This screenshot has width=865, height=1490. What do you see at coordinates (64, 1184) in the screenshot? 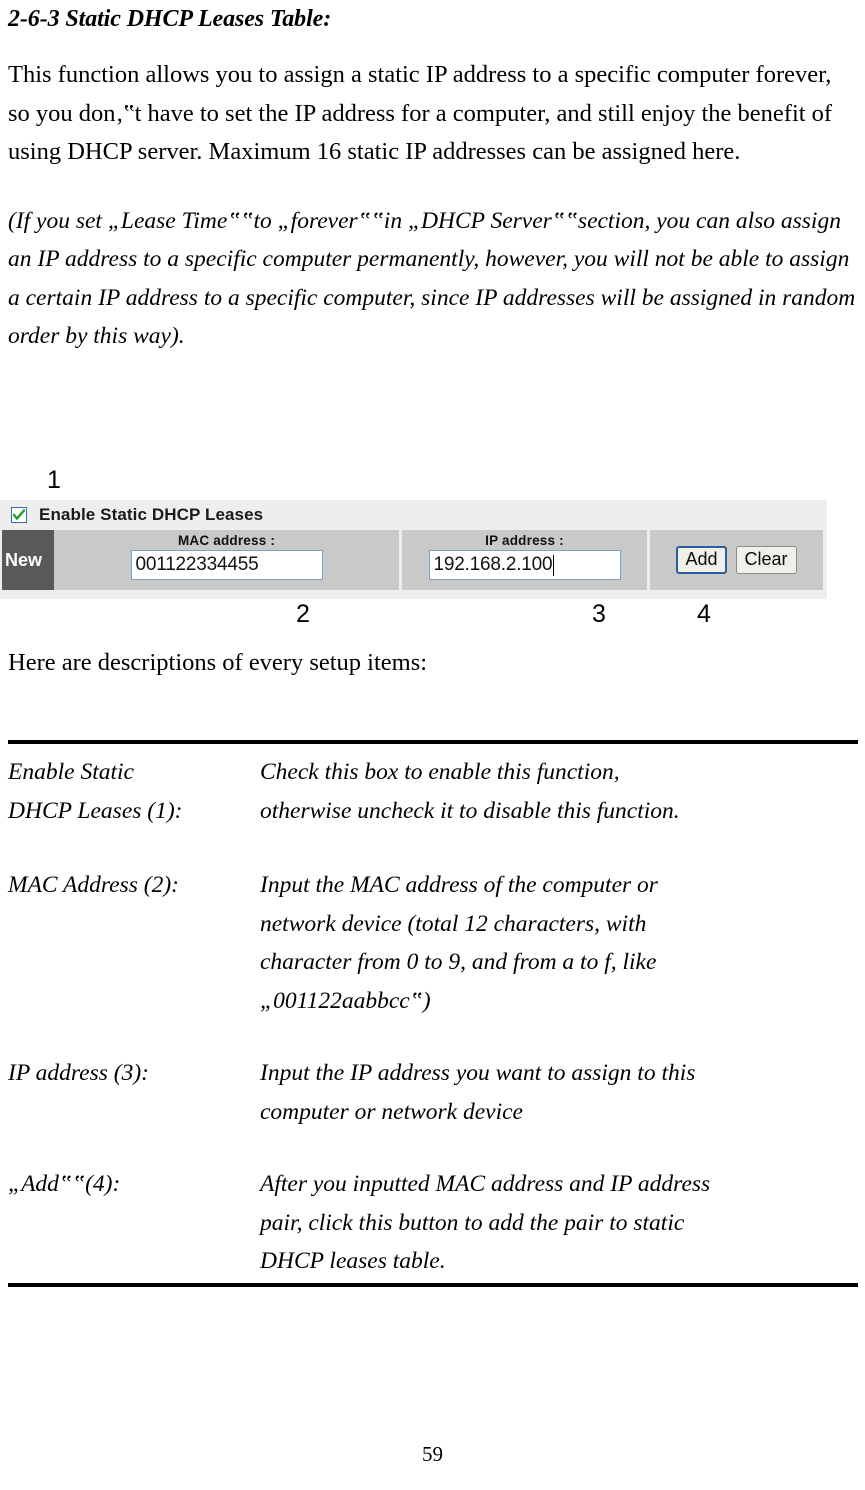
I see `desc-term-line: „Add‟‟(4):` at bounding box center [64, 1184].